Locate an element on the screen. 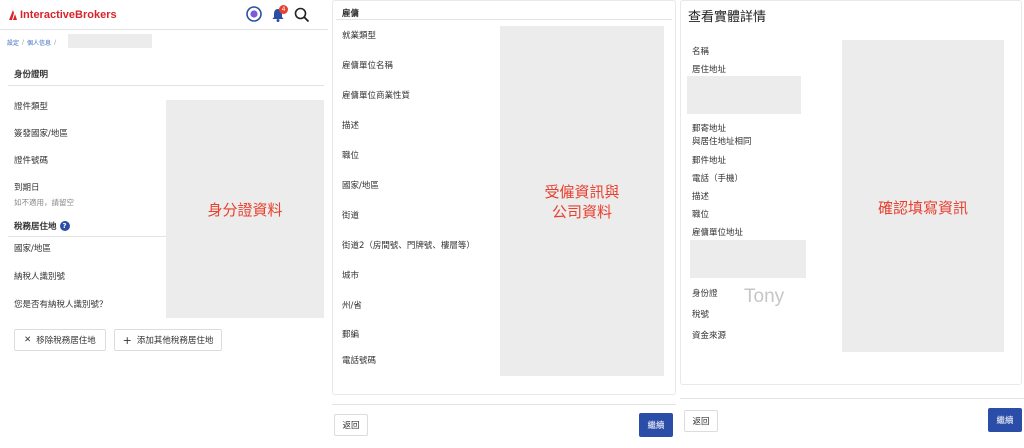 This screenshot has width=1024, height=448. annotation-identity: 身分證資料 is located at coordinates (245, 210).